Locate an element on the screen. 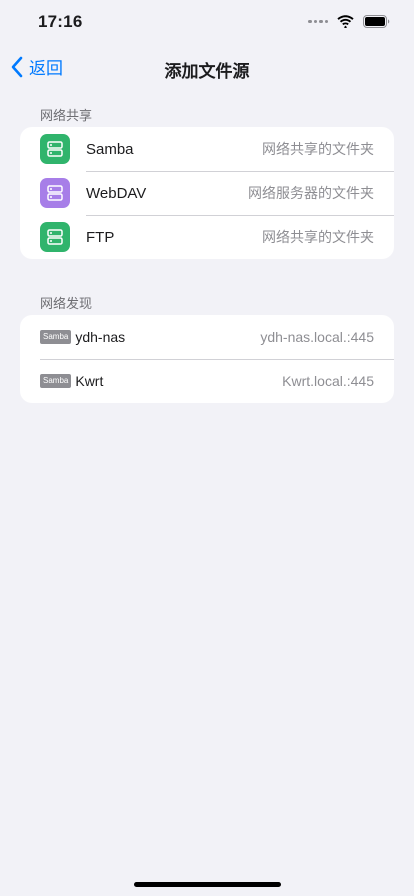  wifi-icon is located at coordinates (345, 21).